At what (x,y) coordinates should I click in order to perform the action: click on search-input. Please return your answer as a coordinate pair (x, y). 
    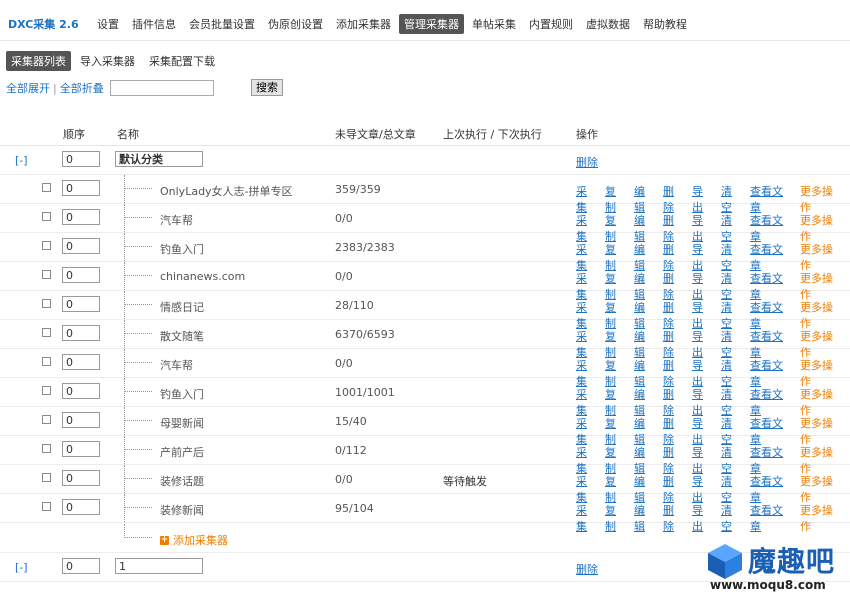
    Looking at the image, I should click on (161, 88).